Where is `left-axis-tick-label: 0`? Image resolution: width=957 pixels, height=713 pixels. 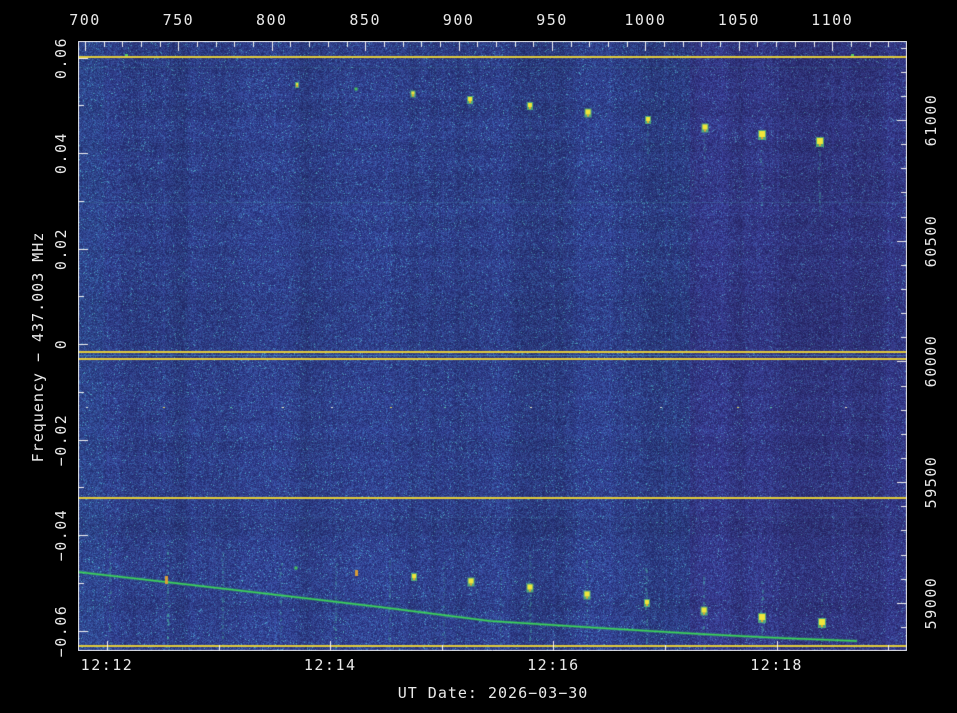 left-axis-tick-label: 0 is located at coordinates (61, 344).